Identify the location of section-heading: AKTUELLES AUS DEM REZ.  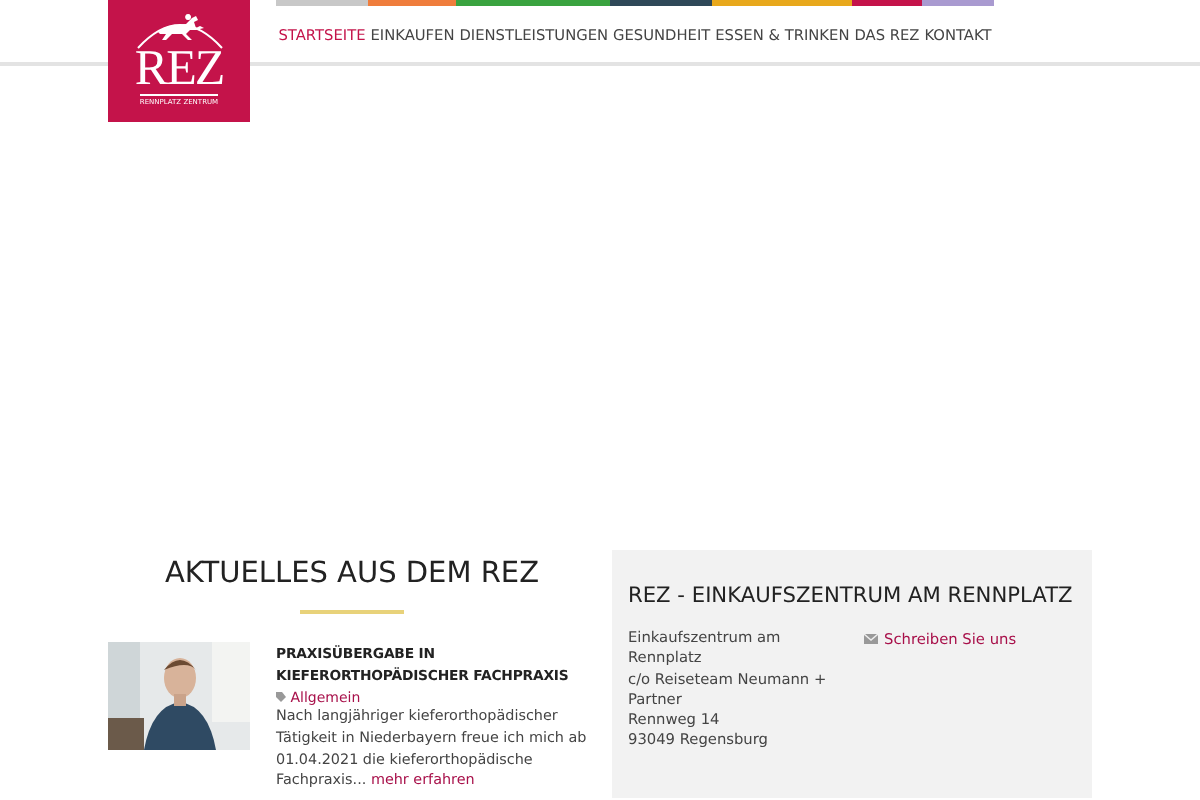
(352, 573).